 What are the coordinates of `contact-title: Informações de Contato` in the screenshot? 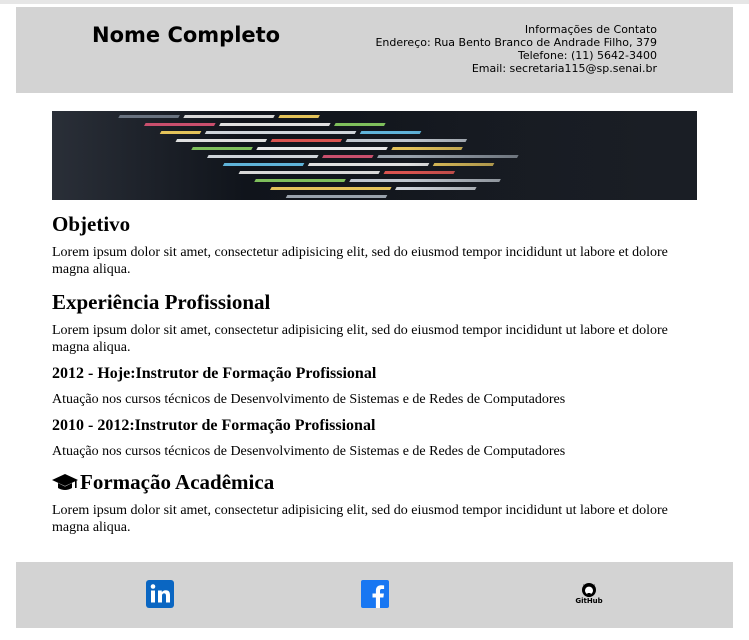 It's located at (590, 29).